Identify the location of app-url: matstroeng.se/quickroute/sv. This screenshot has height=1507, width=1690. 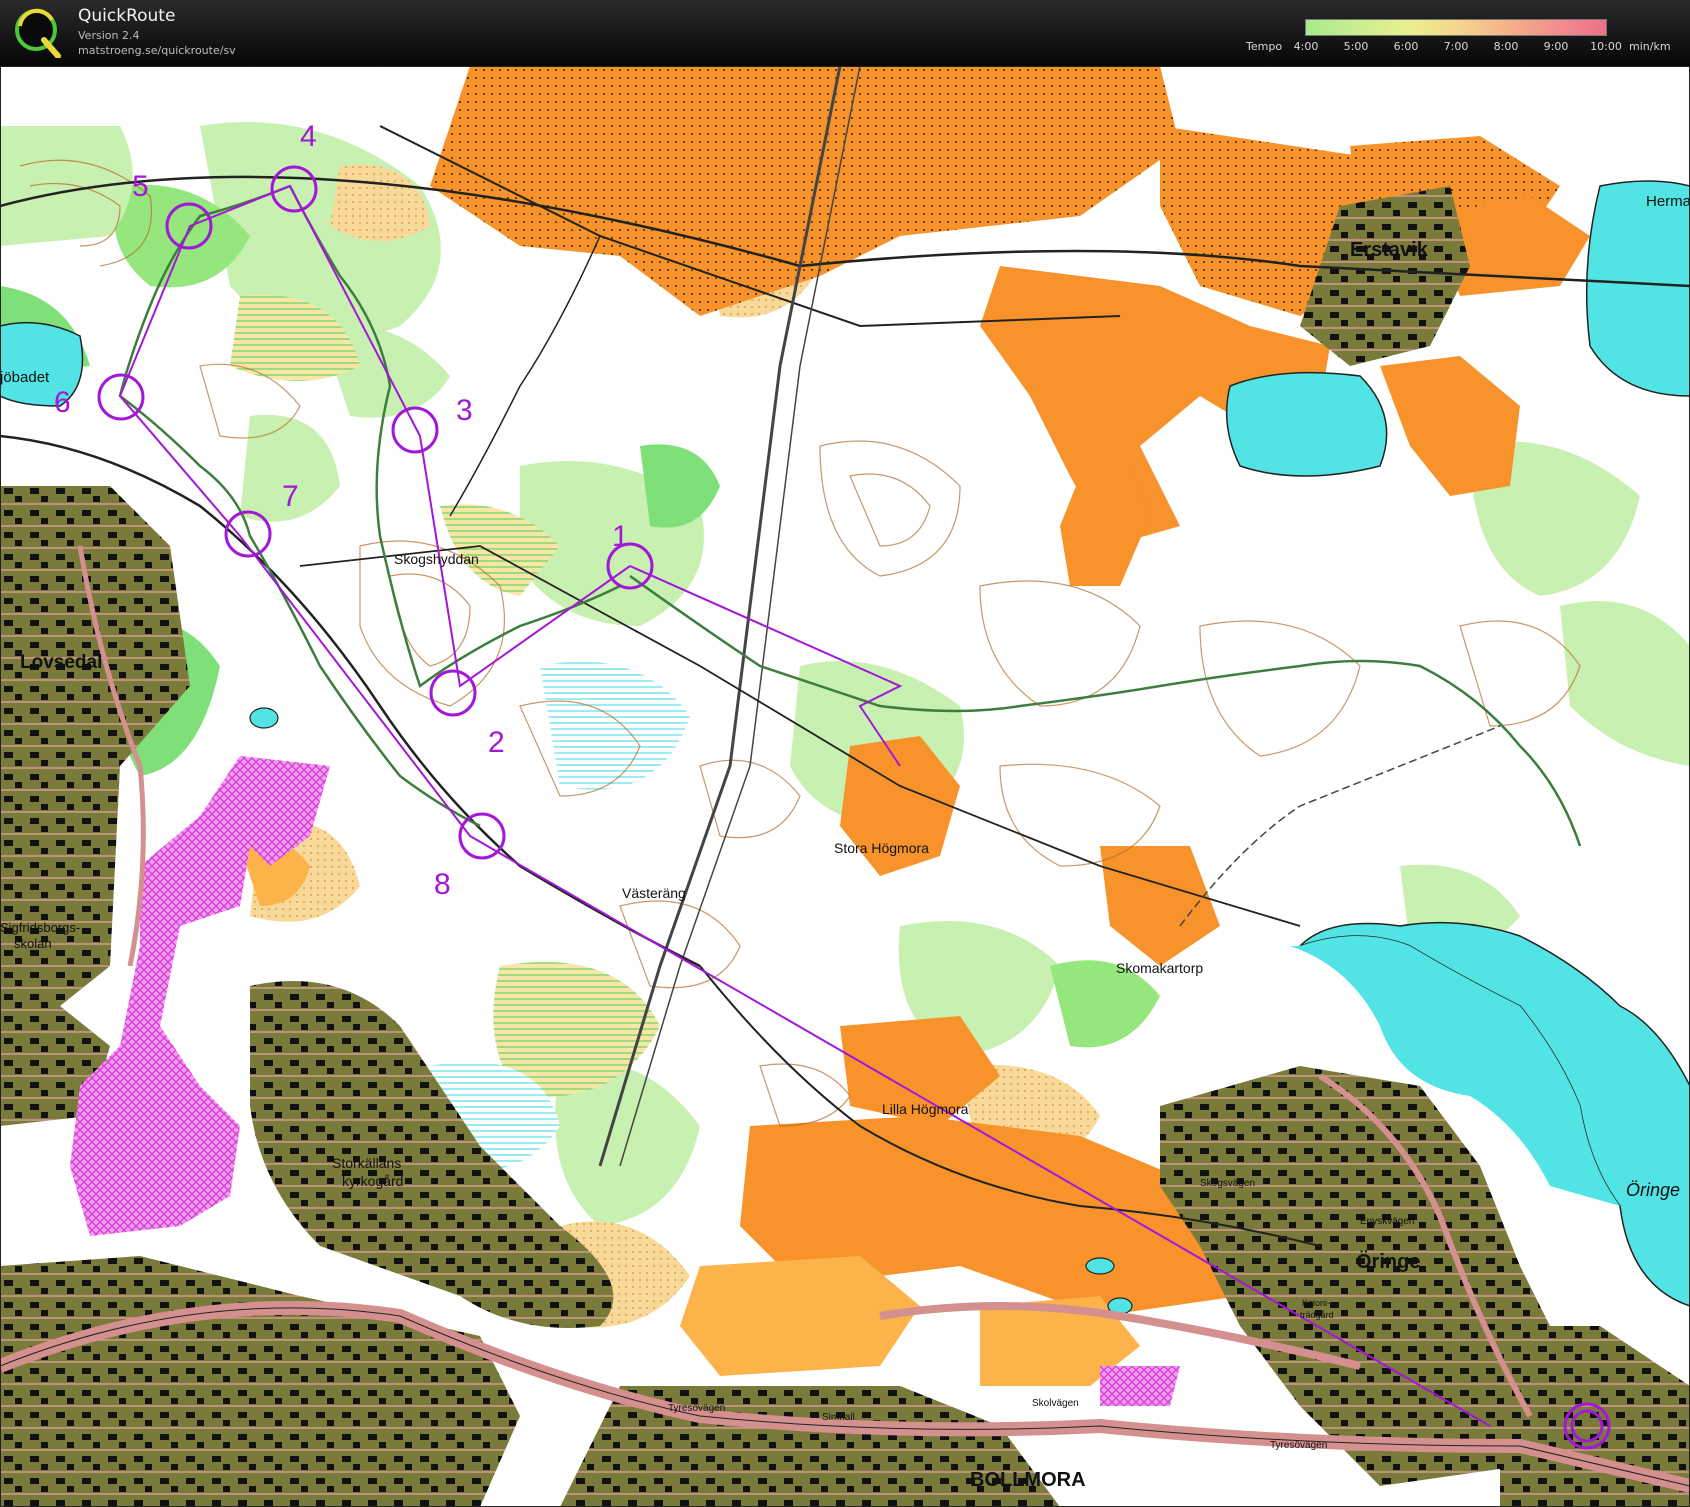
(157, 50).